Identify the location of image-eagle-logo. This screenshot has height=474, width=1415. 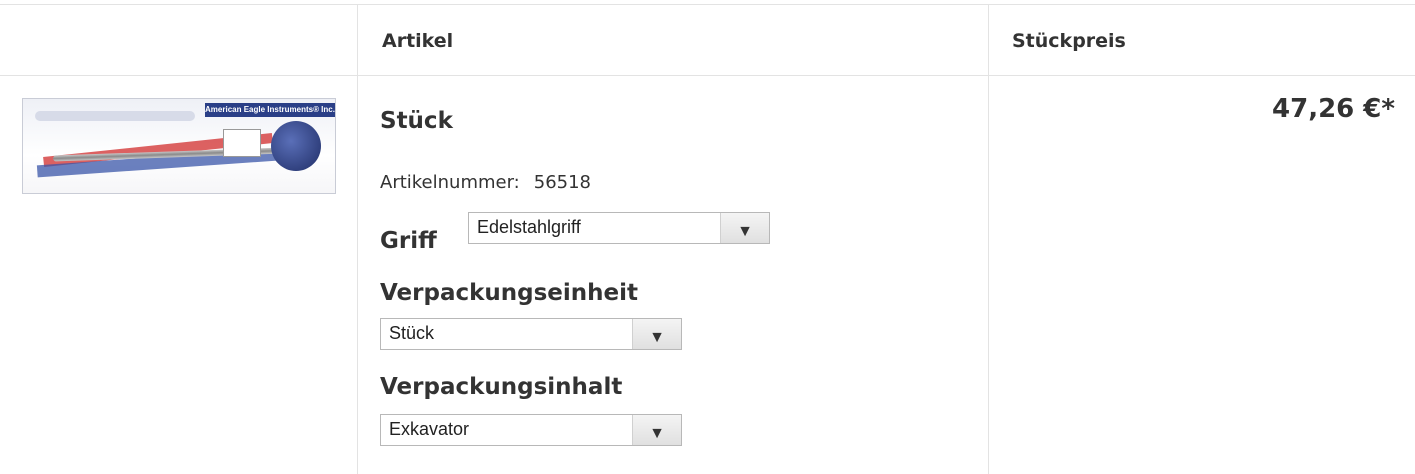
(296, 146).